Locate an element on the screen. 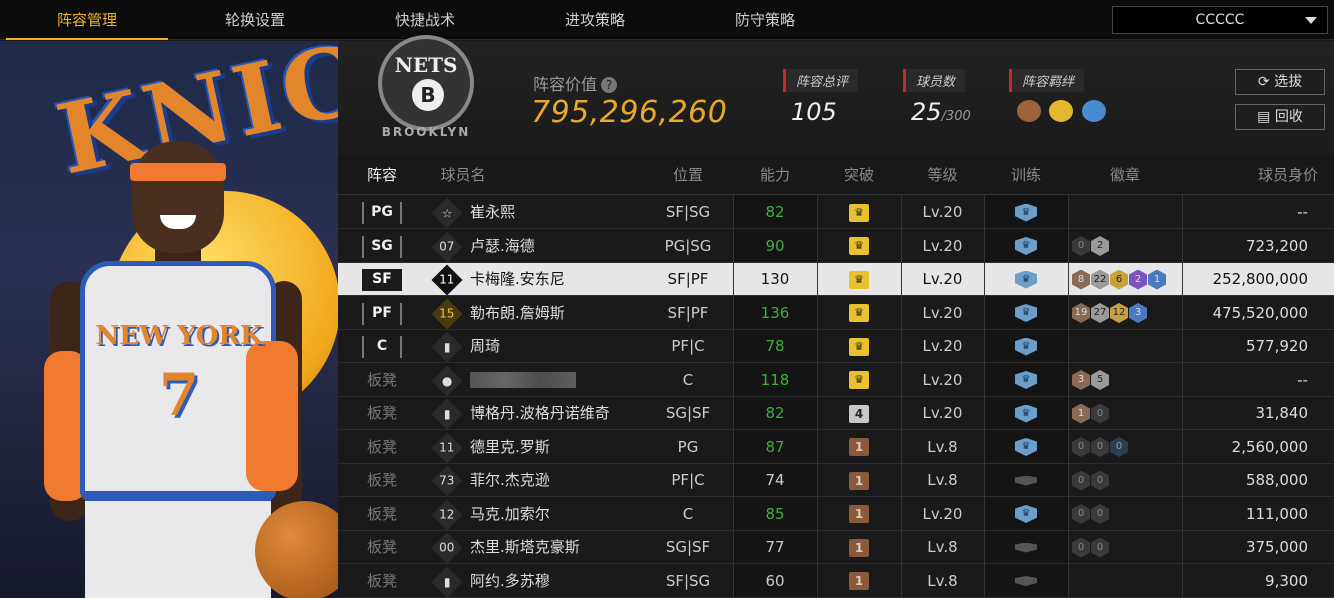 This screenshot has height=598, width=1334. overall-stat: 阵容总评 105 is located at coordinates (821, 97).